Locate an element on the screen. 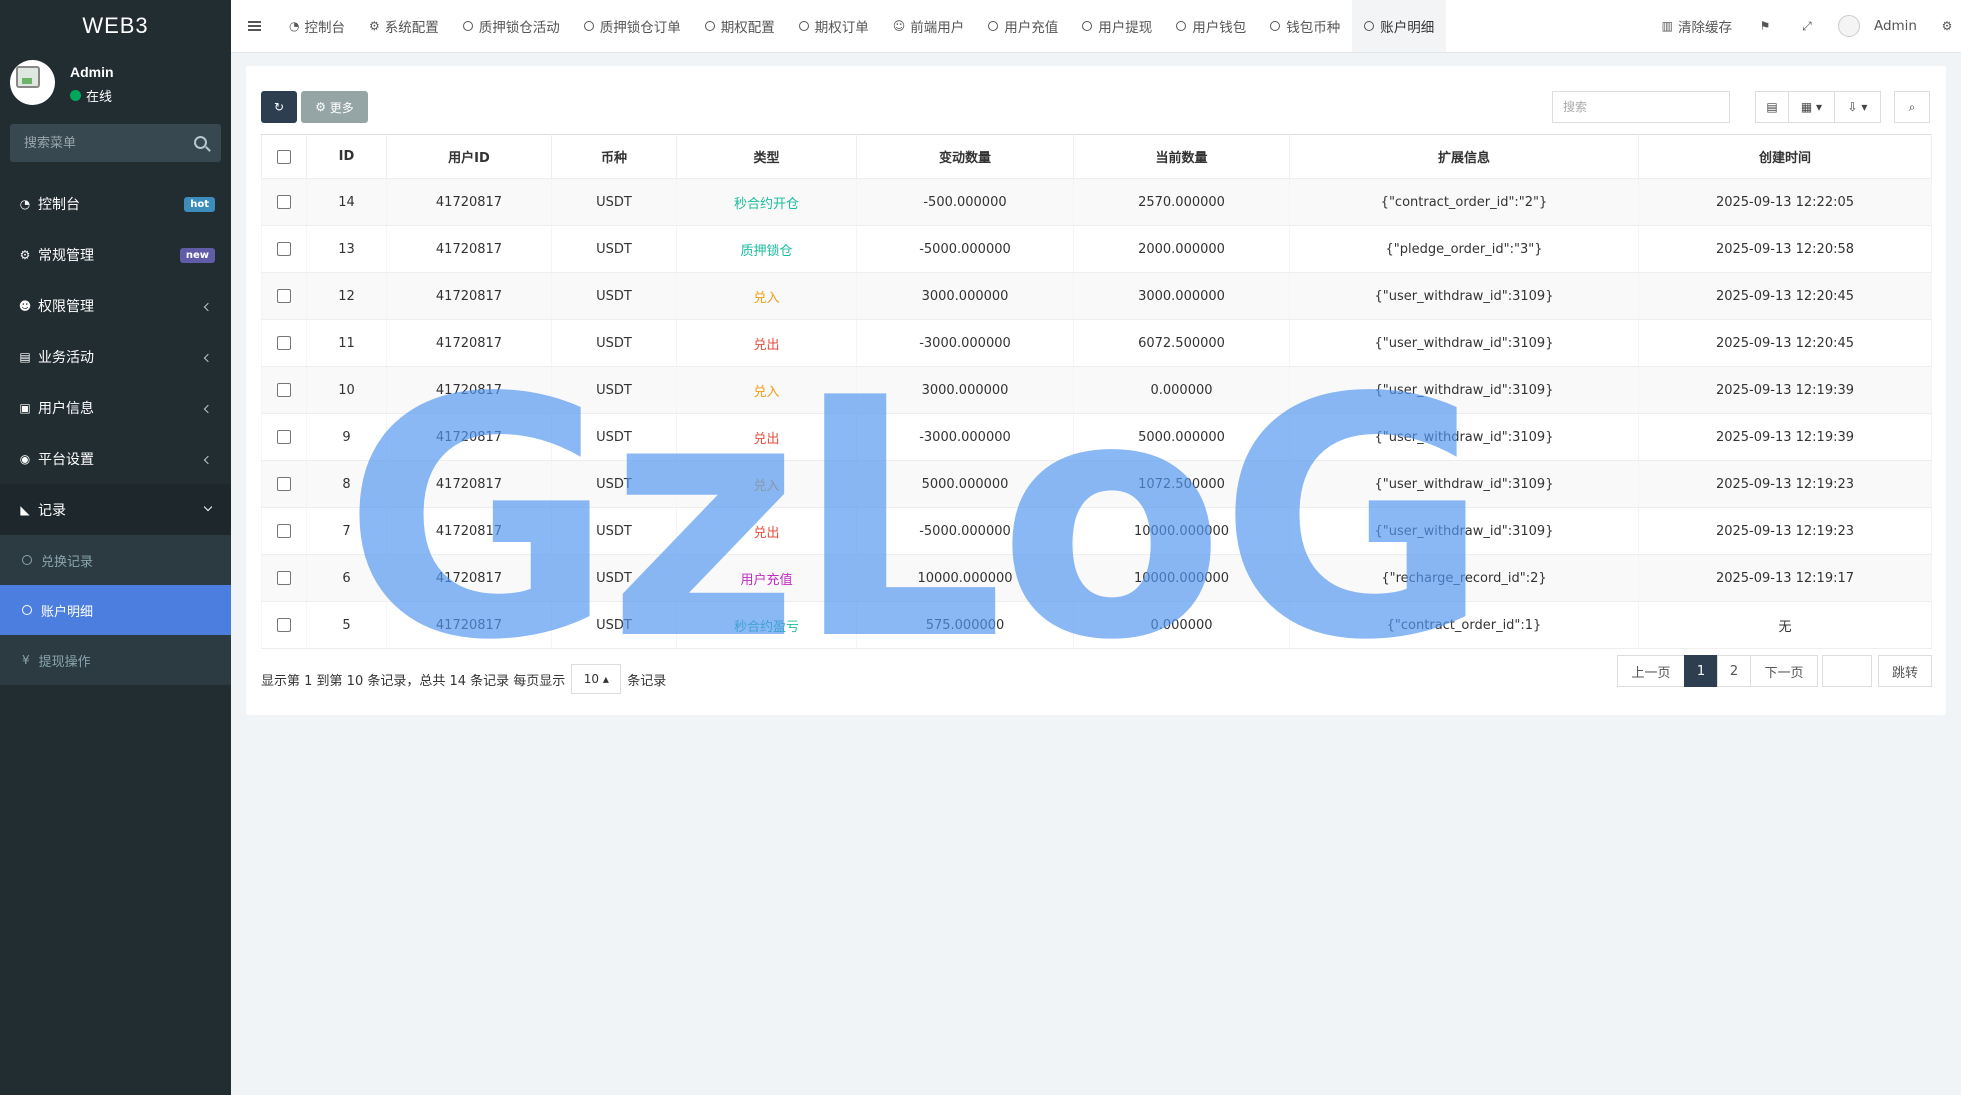 This screenshot has width=1961, height=1095. language-button: ⚑ is located at coordinates (1765, 26).